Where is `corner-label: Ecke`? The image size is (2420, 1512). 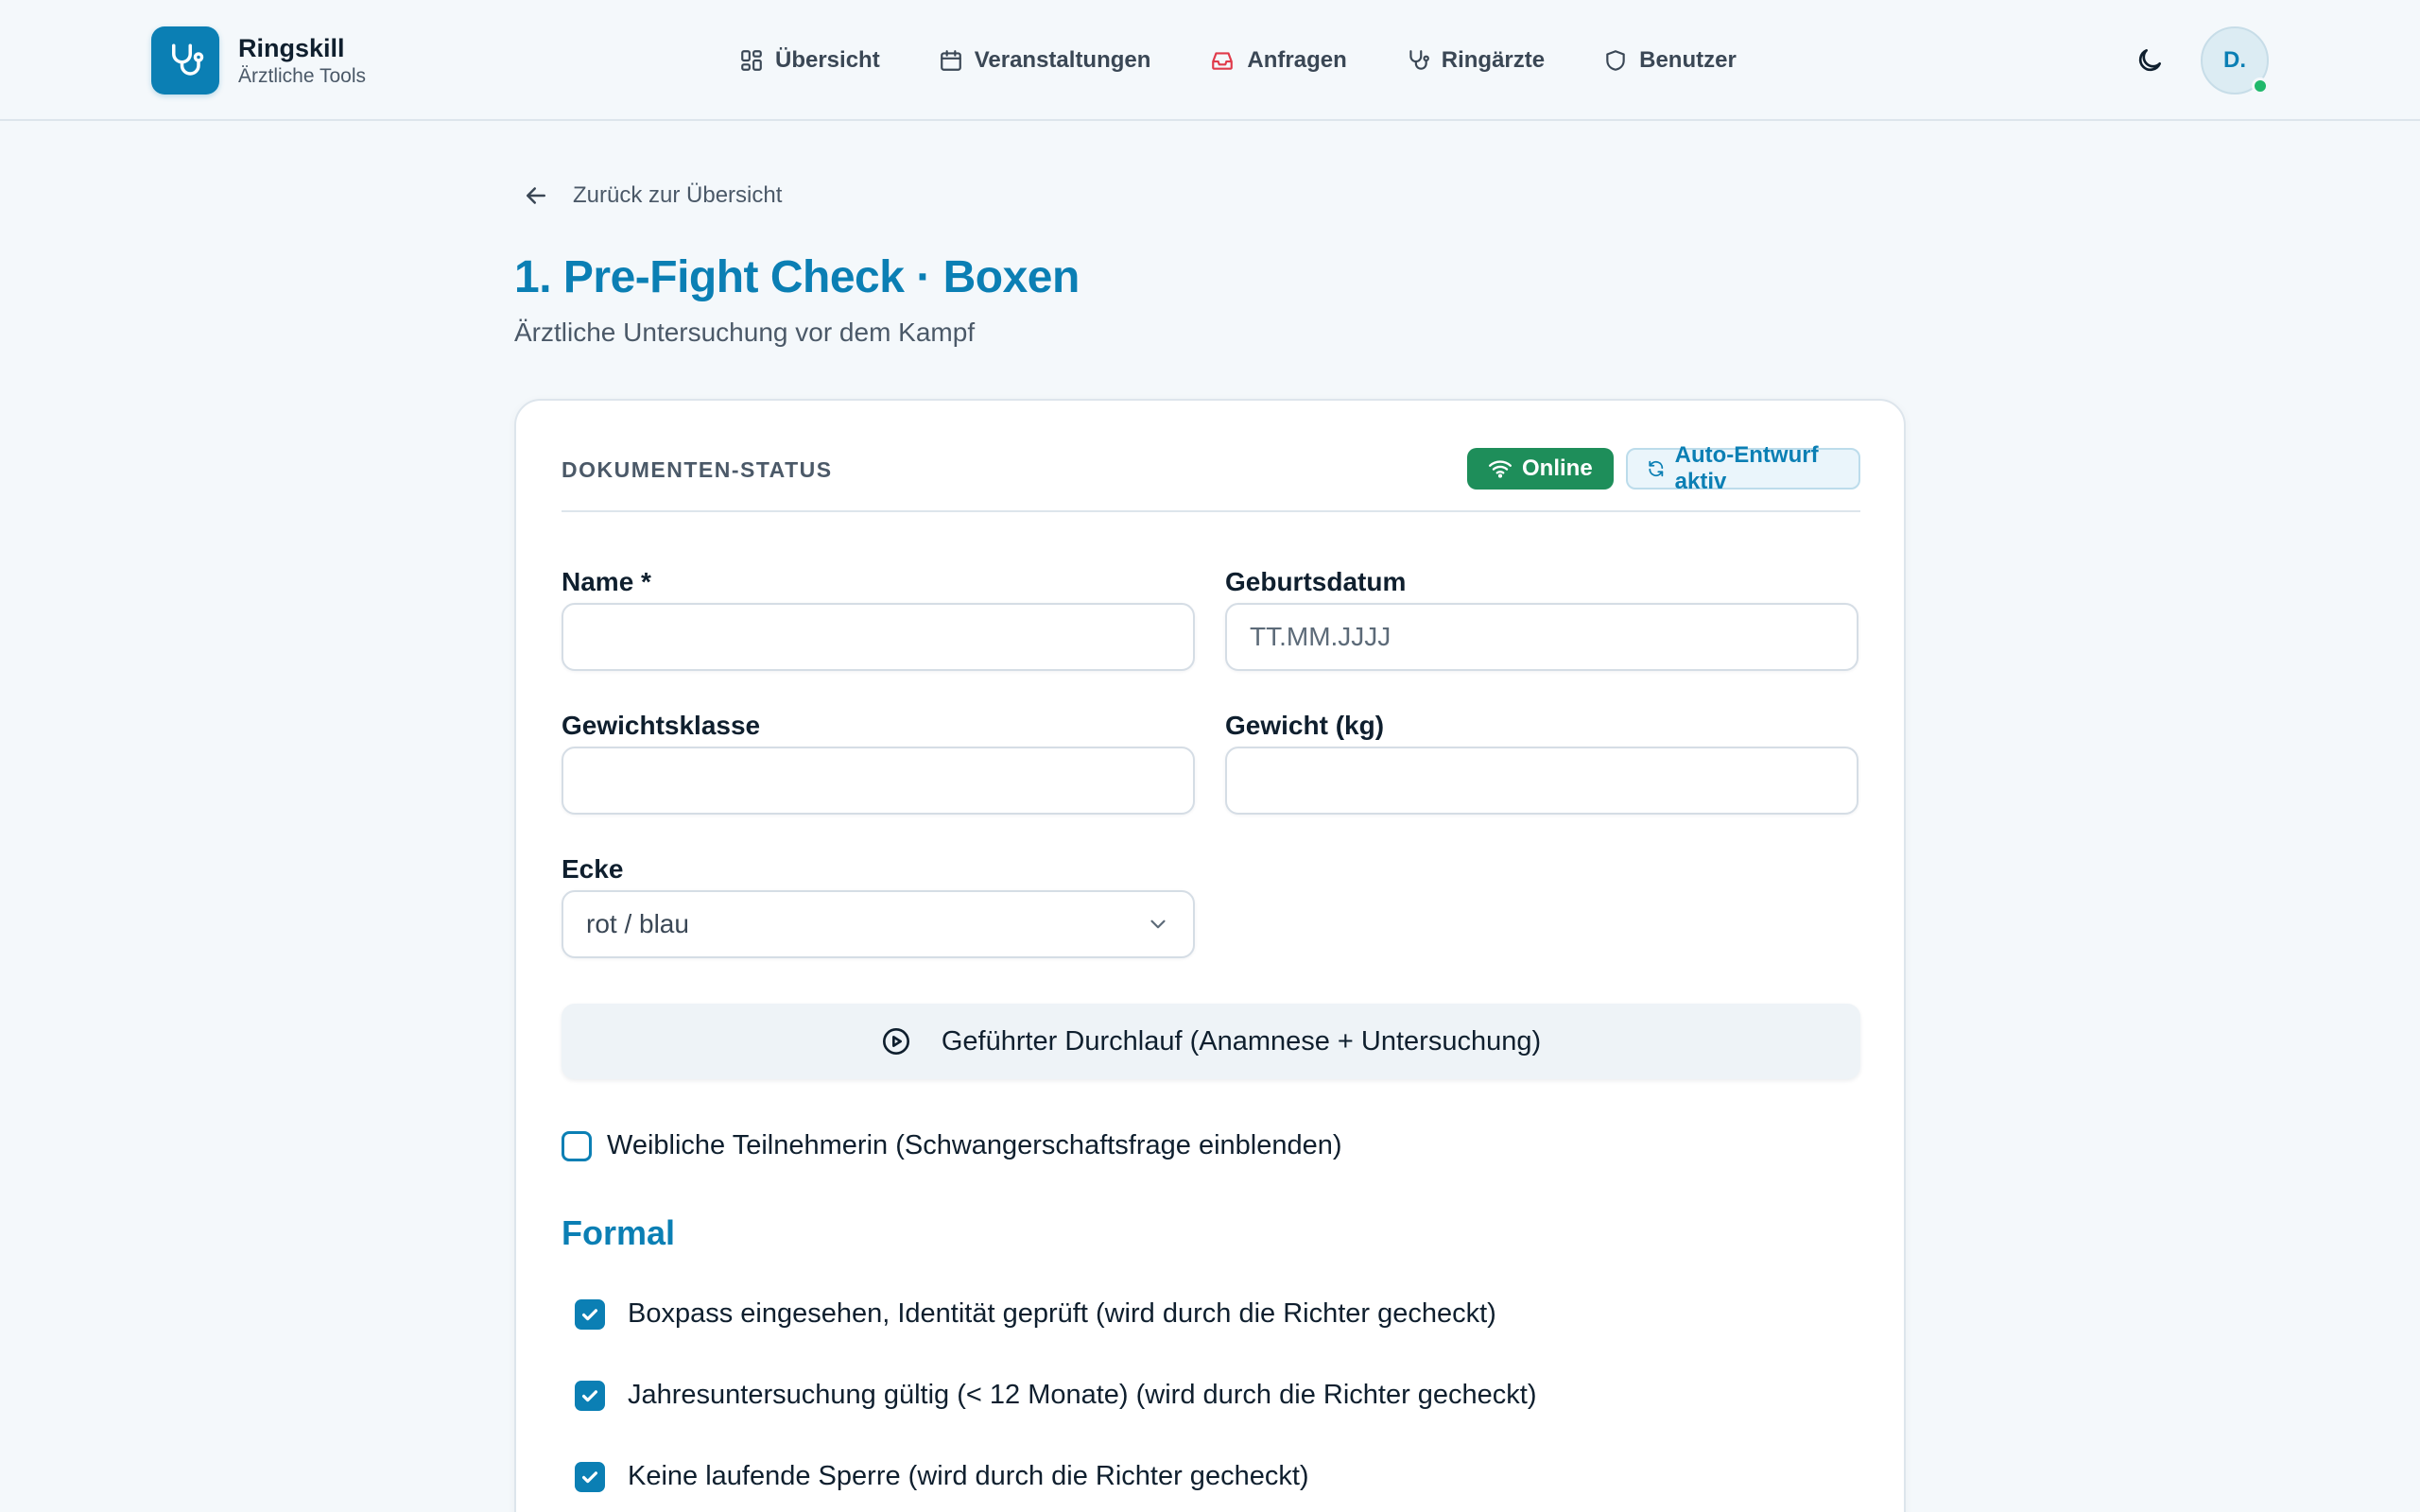 corner-label: Ecke is located at coordinates (593, 869).